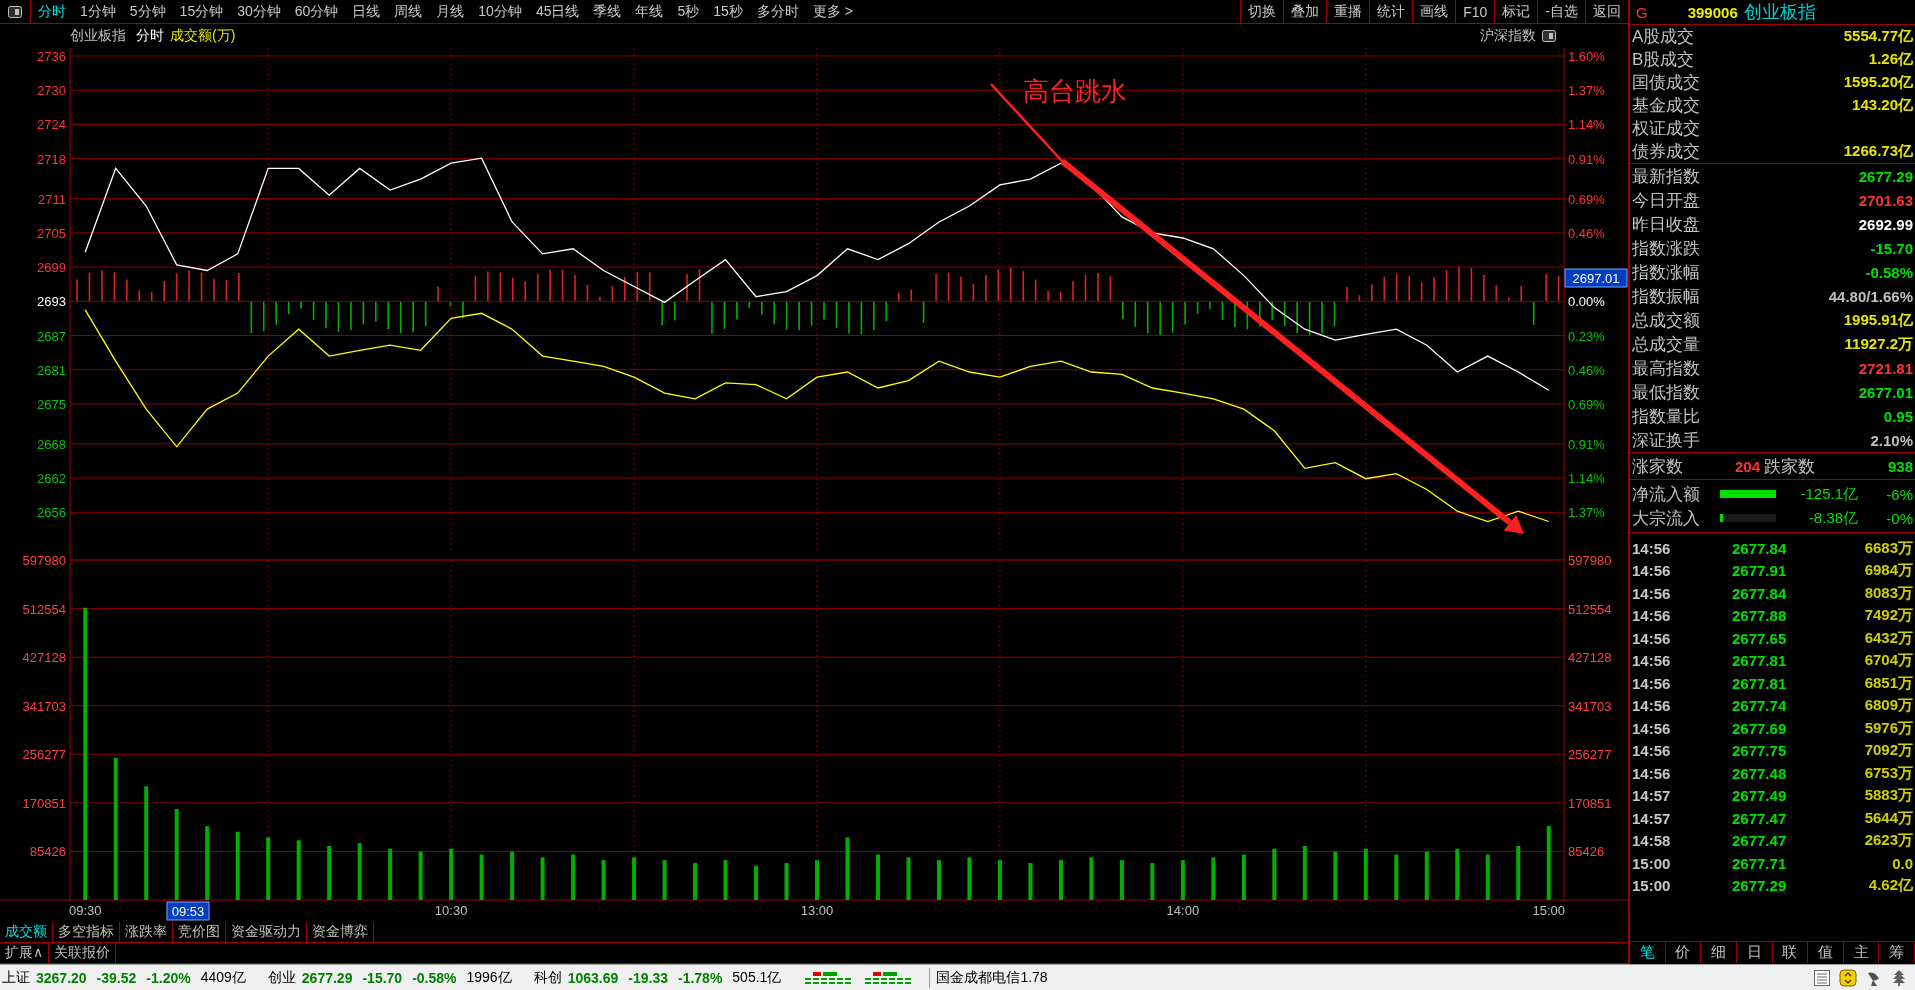  I want to click on tick-time: 15:00, so click(1652, 886).